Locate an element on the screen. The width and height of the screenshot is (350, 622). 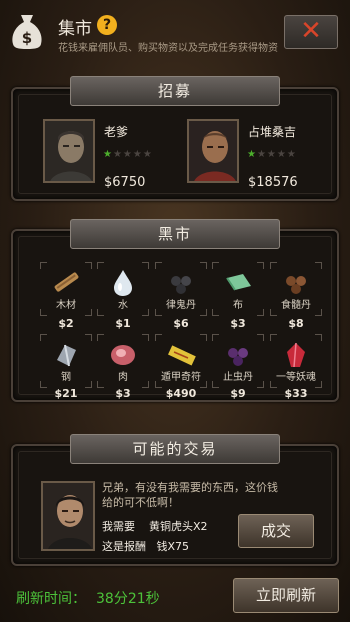
meat-icon is located at coordinates (123, 355).